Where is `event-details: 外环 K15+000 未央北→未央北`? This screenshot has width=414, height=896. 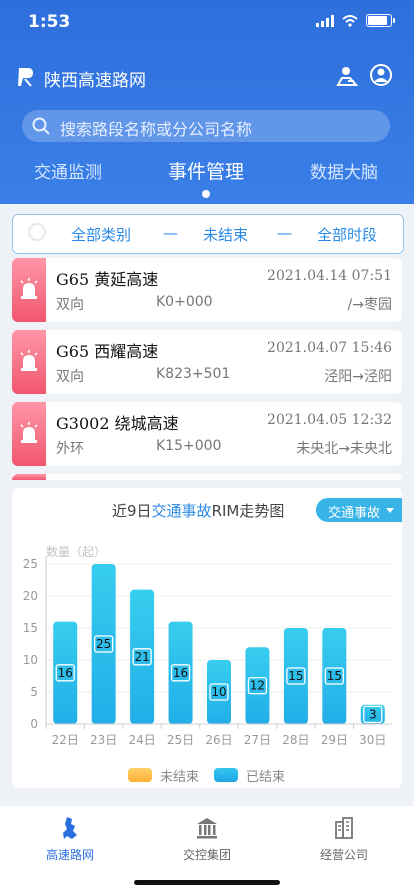 event-details: 外环 K15+000 未央北→未央北 is located at coordinates (224, 448).